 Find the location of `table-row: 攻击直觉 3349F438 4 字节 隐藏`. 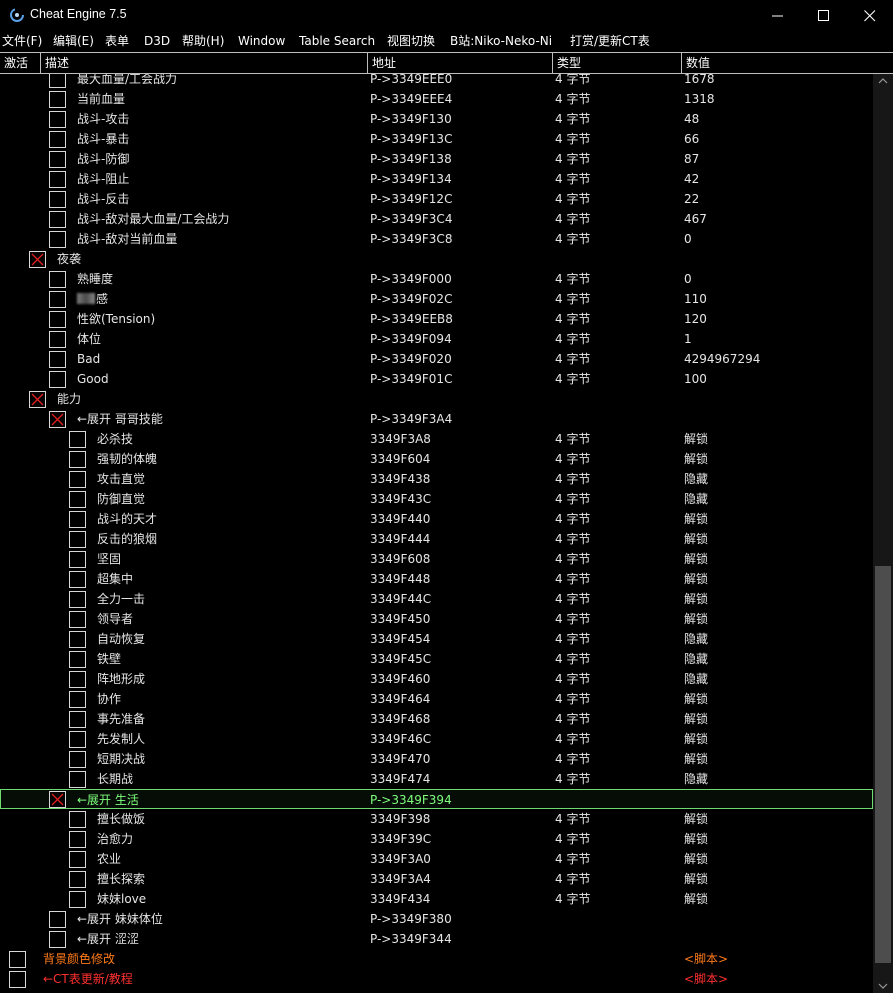

table-row: 攻击直觉 3349F438 4 字节 隐藏 is located at coordinates (436, 479).